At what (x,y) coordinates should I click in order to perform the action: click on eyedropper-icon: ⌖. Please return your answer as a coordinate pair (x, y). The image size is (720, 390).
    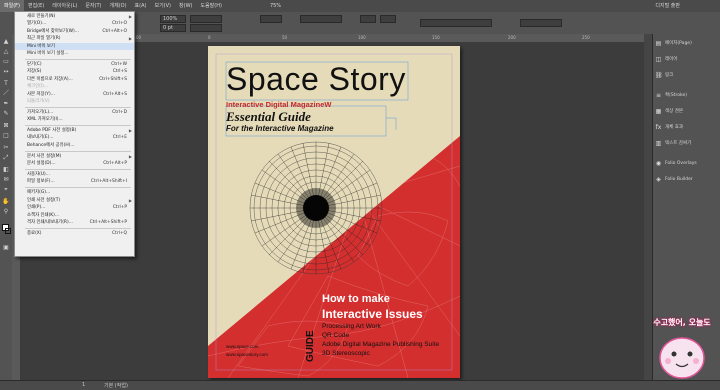
    Looking at the image, I should click on (6, 190).